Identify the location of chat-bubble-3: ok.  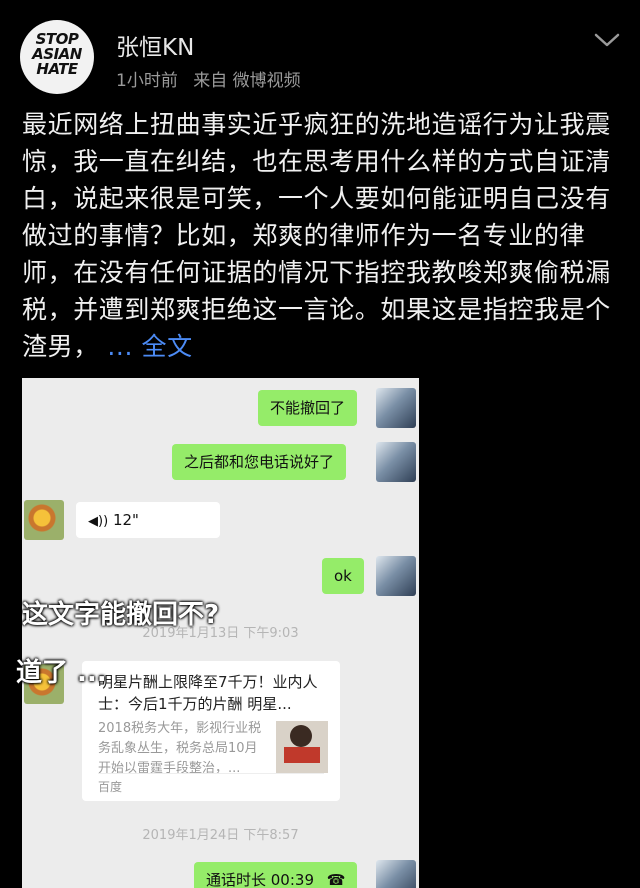
(343, 576).